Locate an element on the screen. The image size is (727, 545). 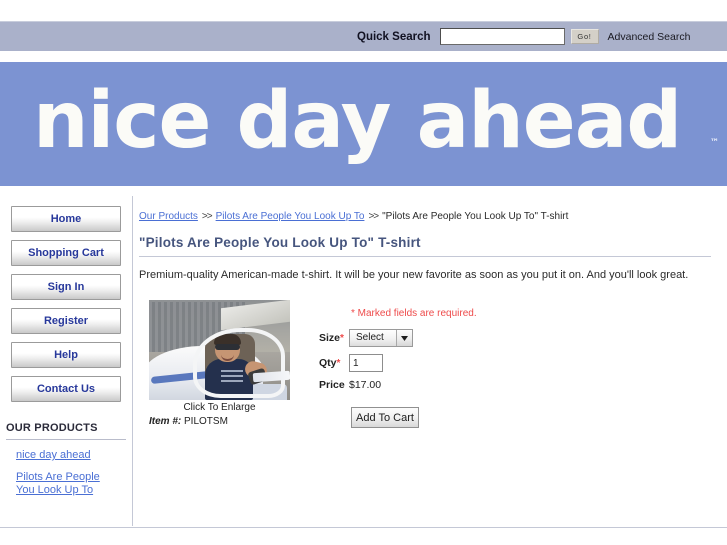
photo-canopy-frame is located at coordinates (239, 363).